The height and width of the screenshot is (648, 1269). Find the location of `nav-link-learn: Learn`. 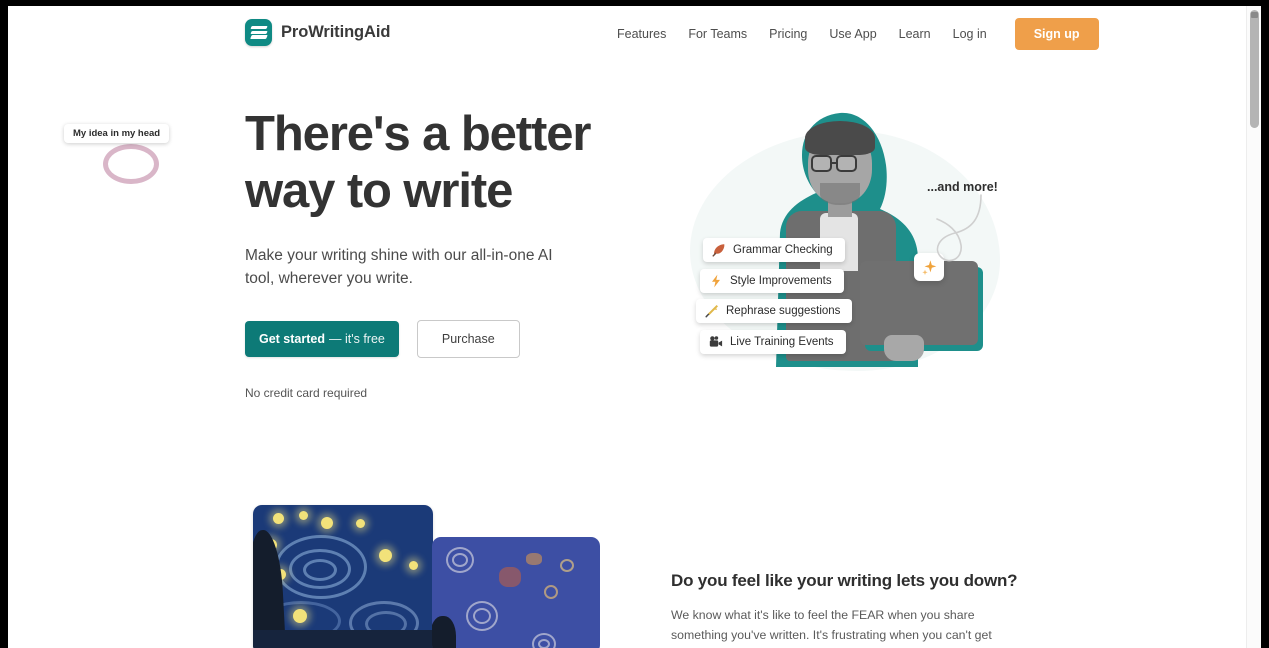

nav-link-learn: Learn is located at coordinates (915, 34).